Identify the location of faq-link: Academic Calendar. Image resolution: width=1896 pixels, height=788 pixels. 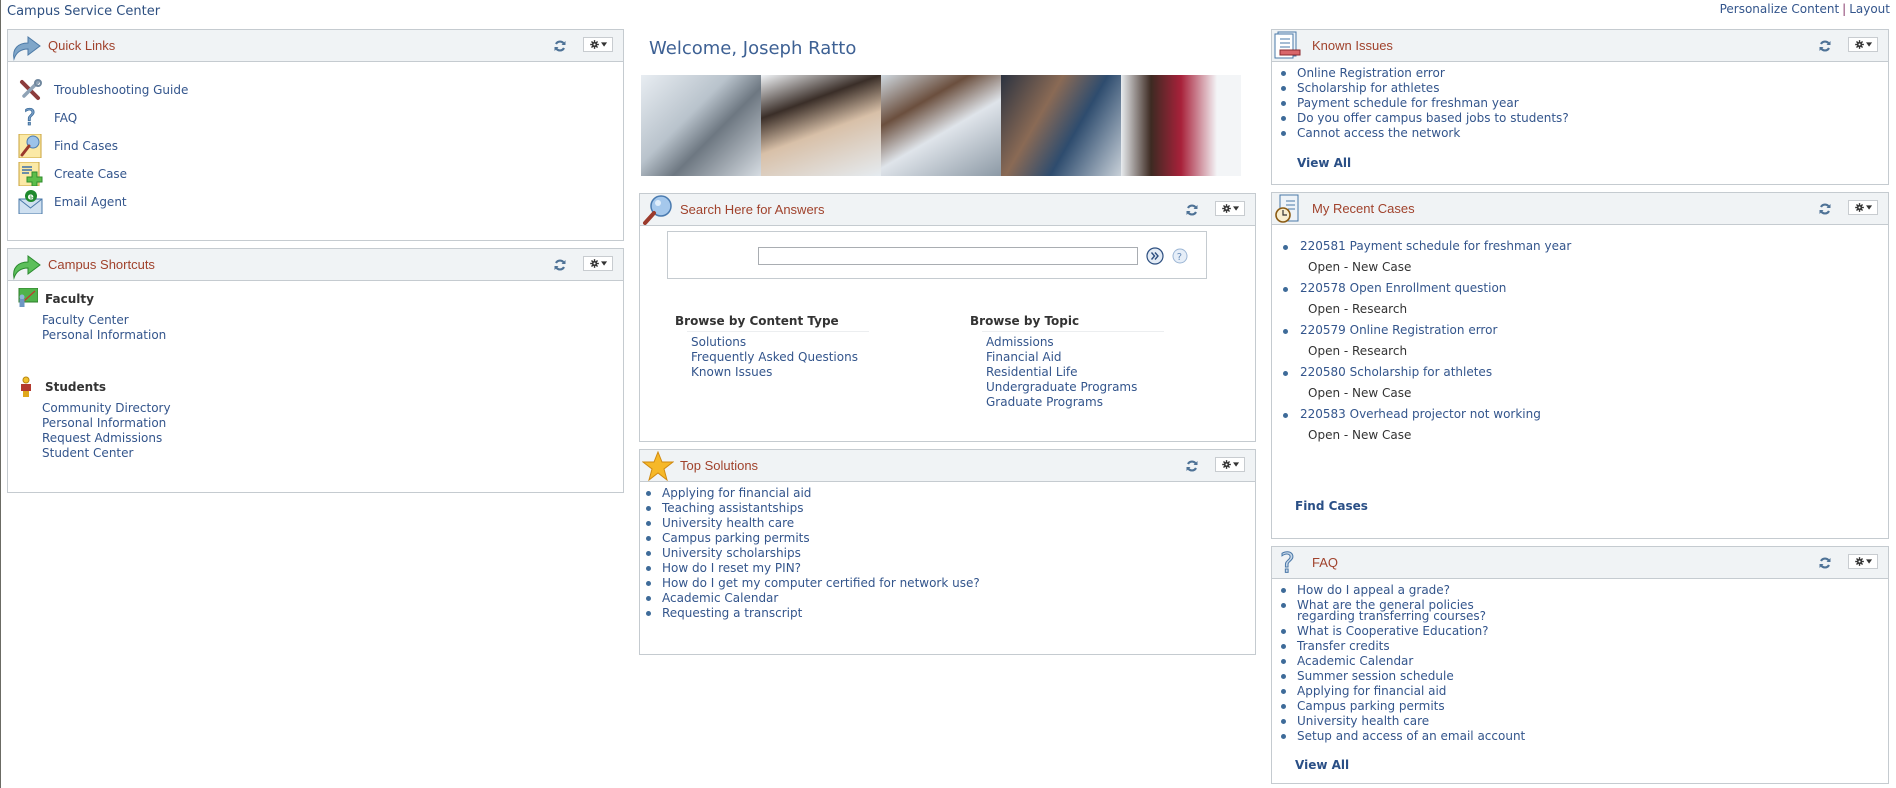
(1355, 661).